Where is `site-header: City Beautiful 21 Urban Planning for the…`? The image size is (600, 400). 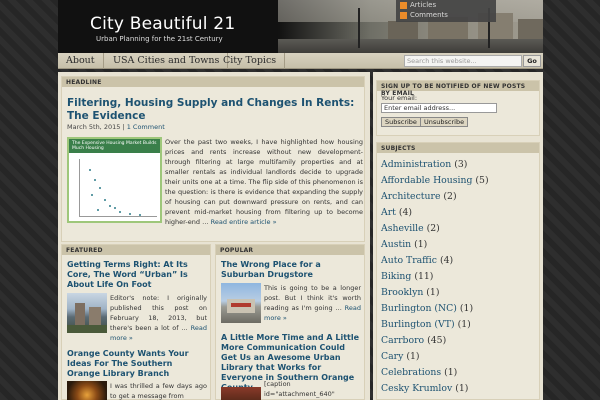 site-header: City Beautiful 21 Urban Planning for the… is located at coordinates (300, 26).